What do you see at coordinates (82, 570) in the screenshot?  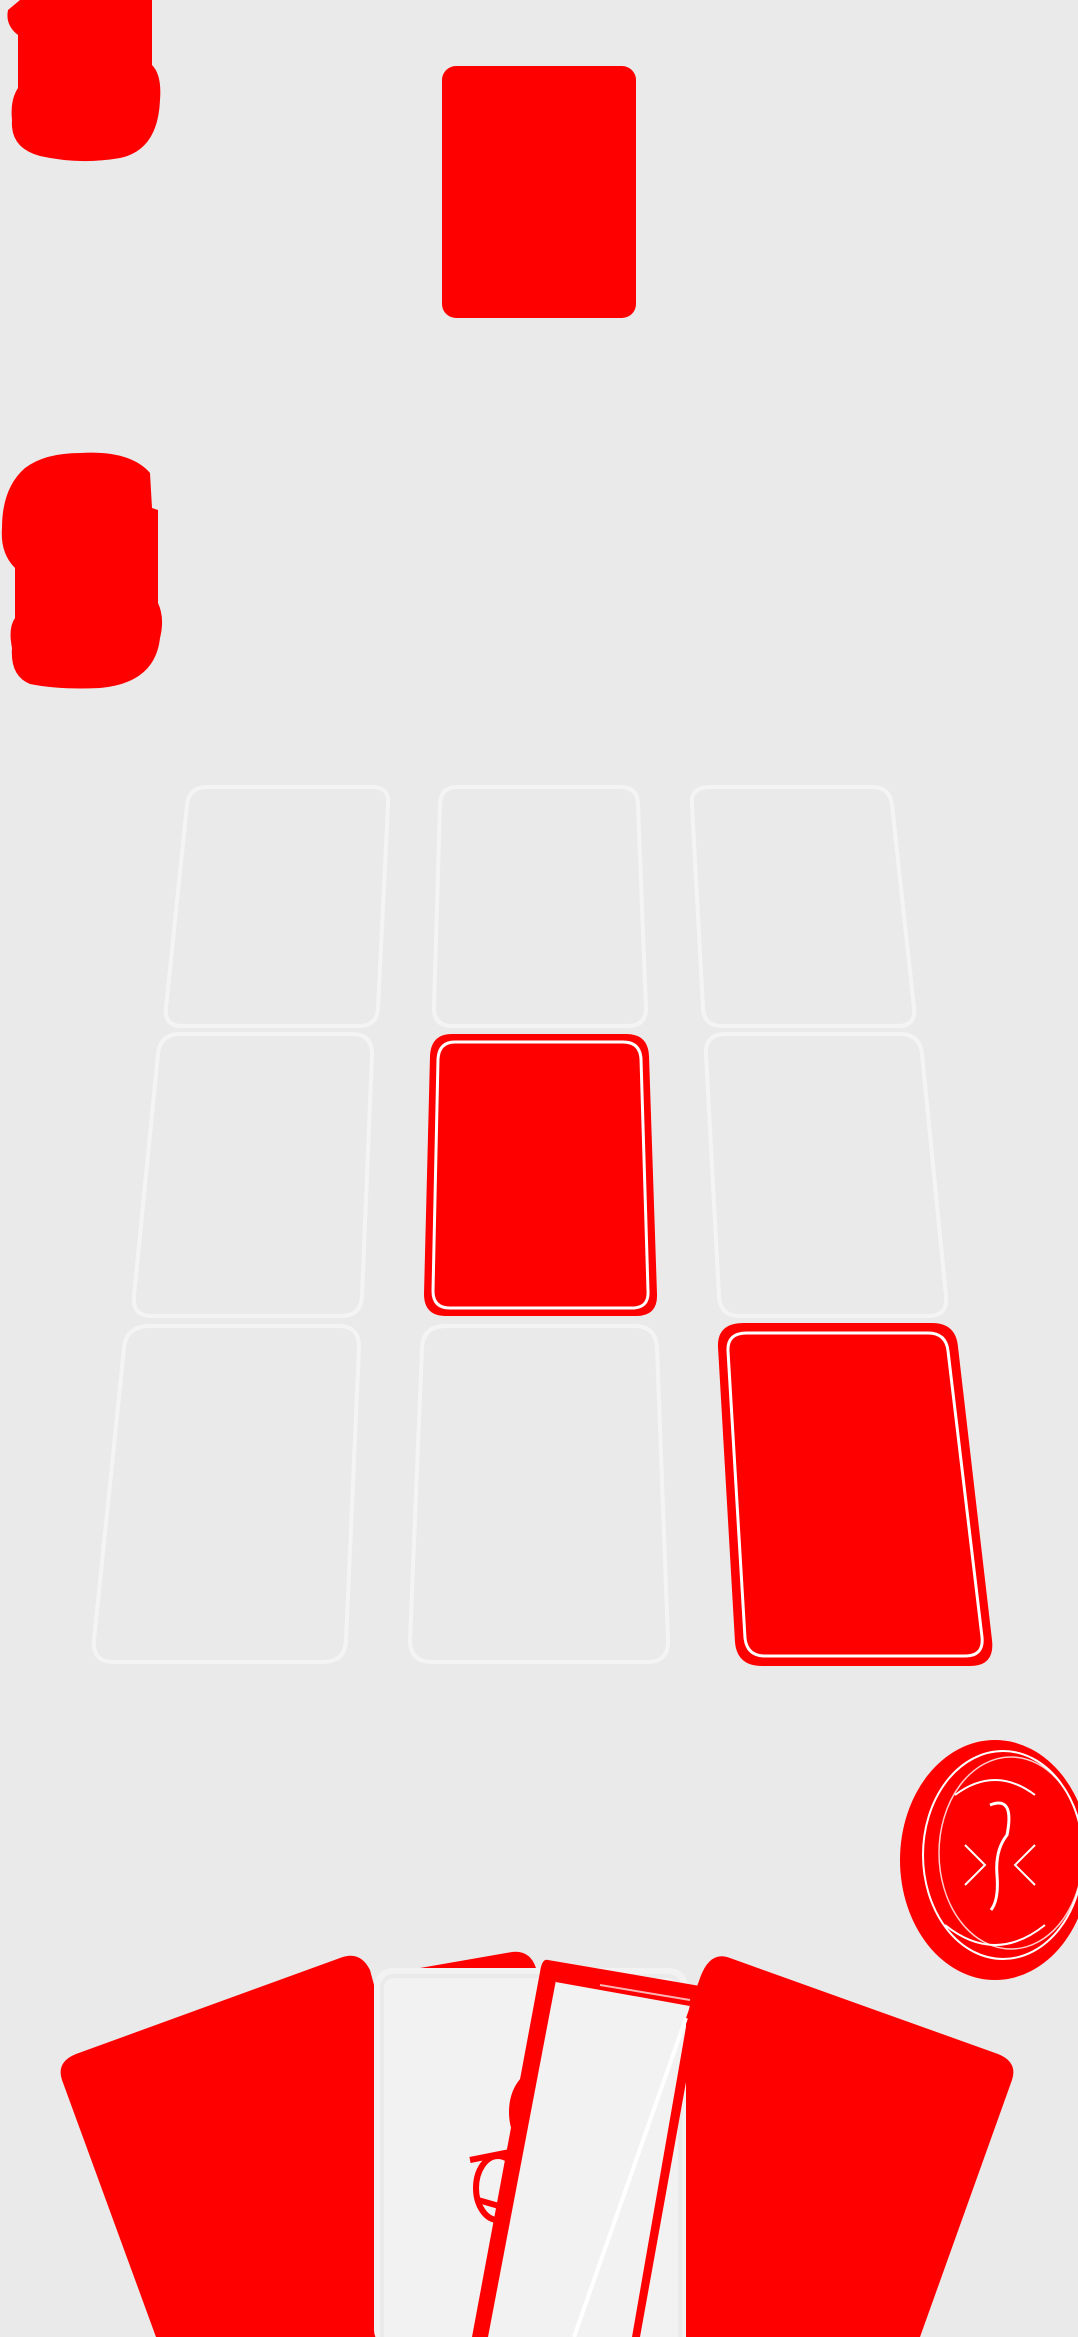 I see `opponent-score-blob-icon` at bounding box center [82, 570].